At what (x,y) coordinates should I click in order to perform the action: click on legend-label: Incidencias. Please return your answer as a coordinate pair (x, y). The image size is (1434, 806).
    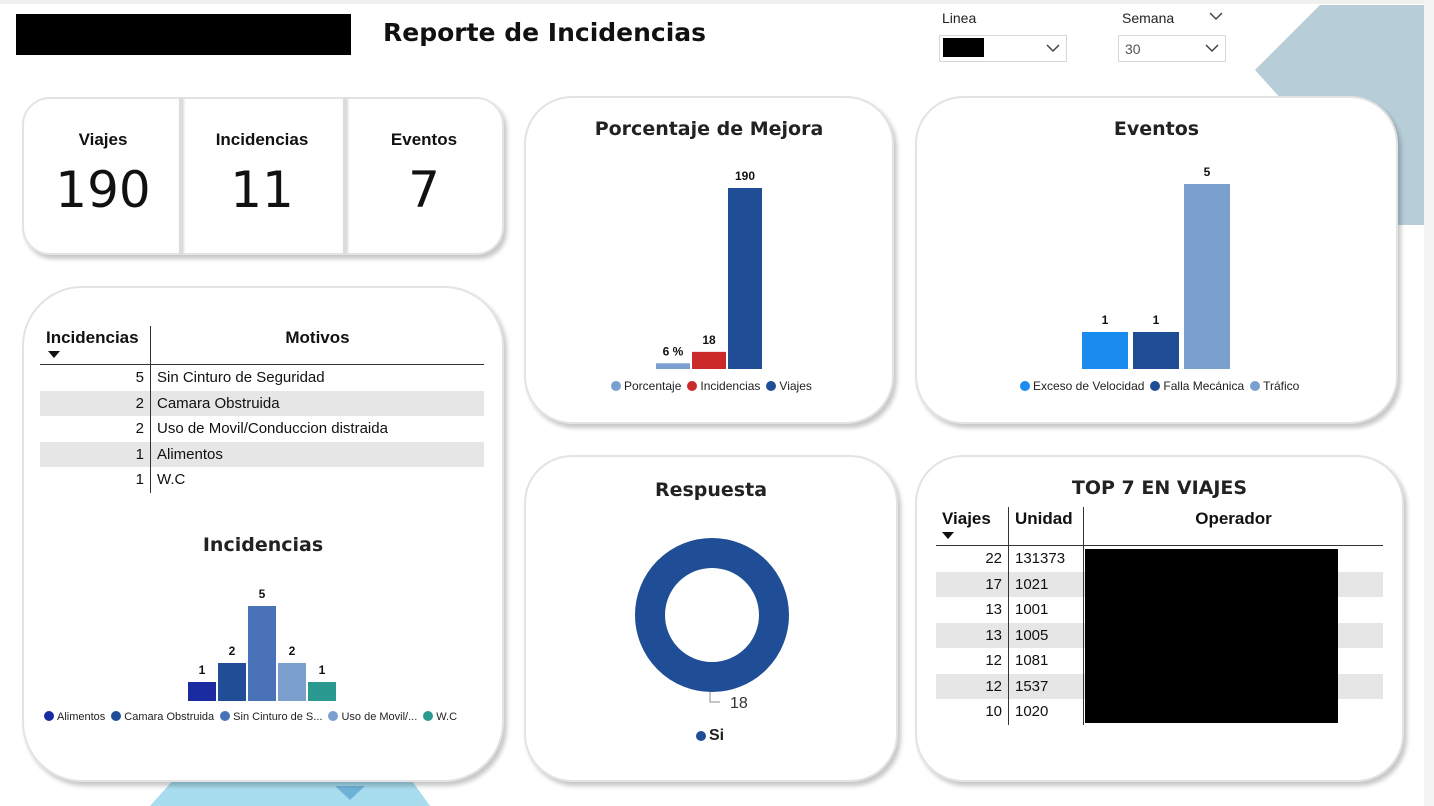
    Looking at the image, I should click on (730, 386).